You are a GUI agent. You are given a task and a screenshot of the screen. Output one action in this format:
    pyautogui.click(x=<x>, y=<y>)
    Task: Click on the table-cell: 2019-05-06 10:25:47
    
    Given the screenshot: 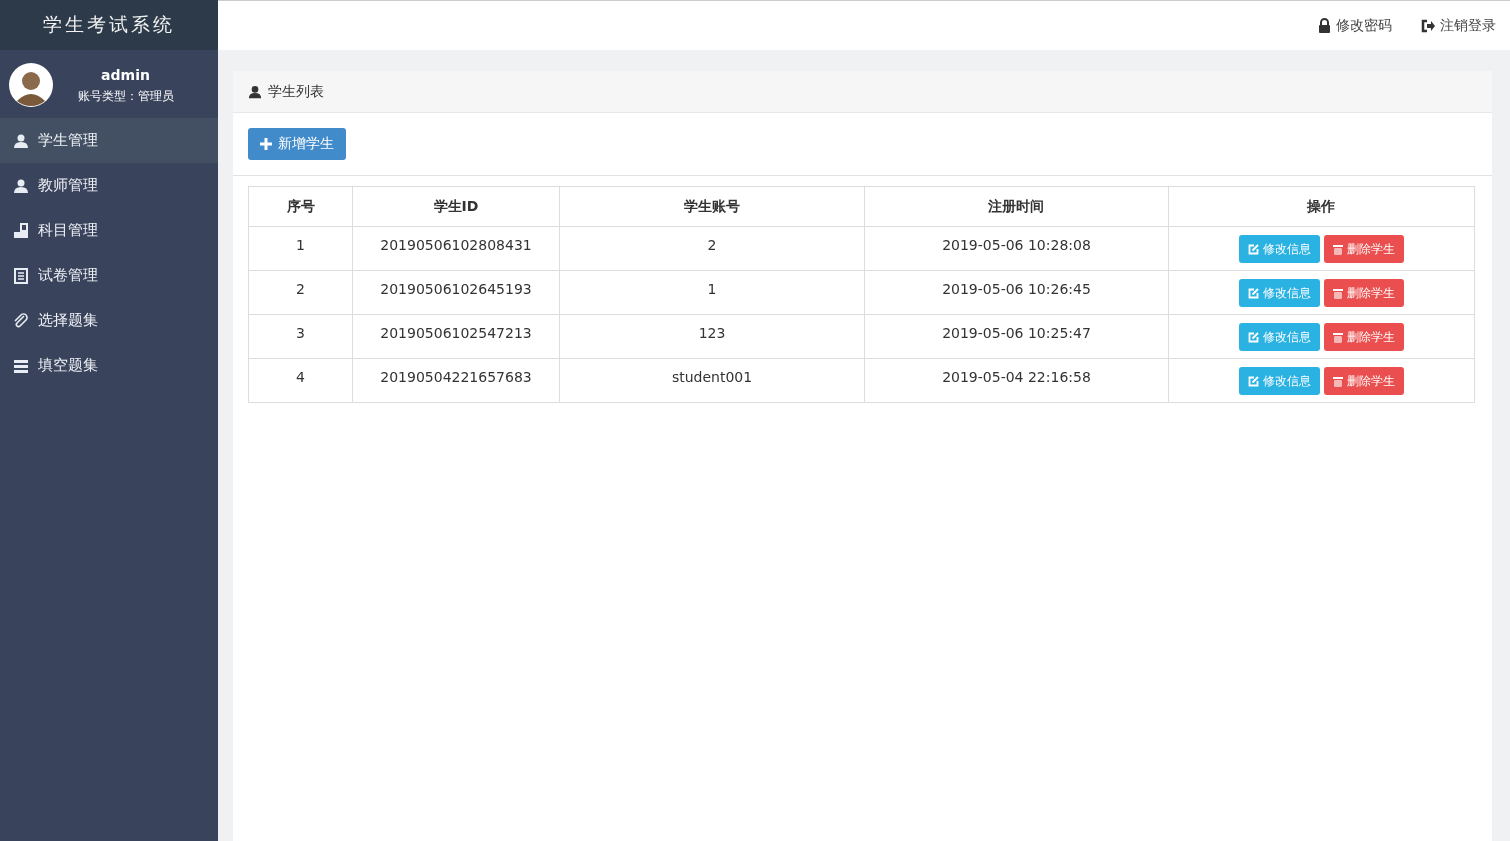 What is the action you would take?
    pyautogui.click(x=1016, y=336)
    